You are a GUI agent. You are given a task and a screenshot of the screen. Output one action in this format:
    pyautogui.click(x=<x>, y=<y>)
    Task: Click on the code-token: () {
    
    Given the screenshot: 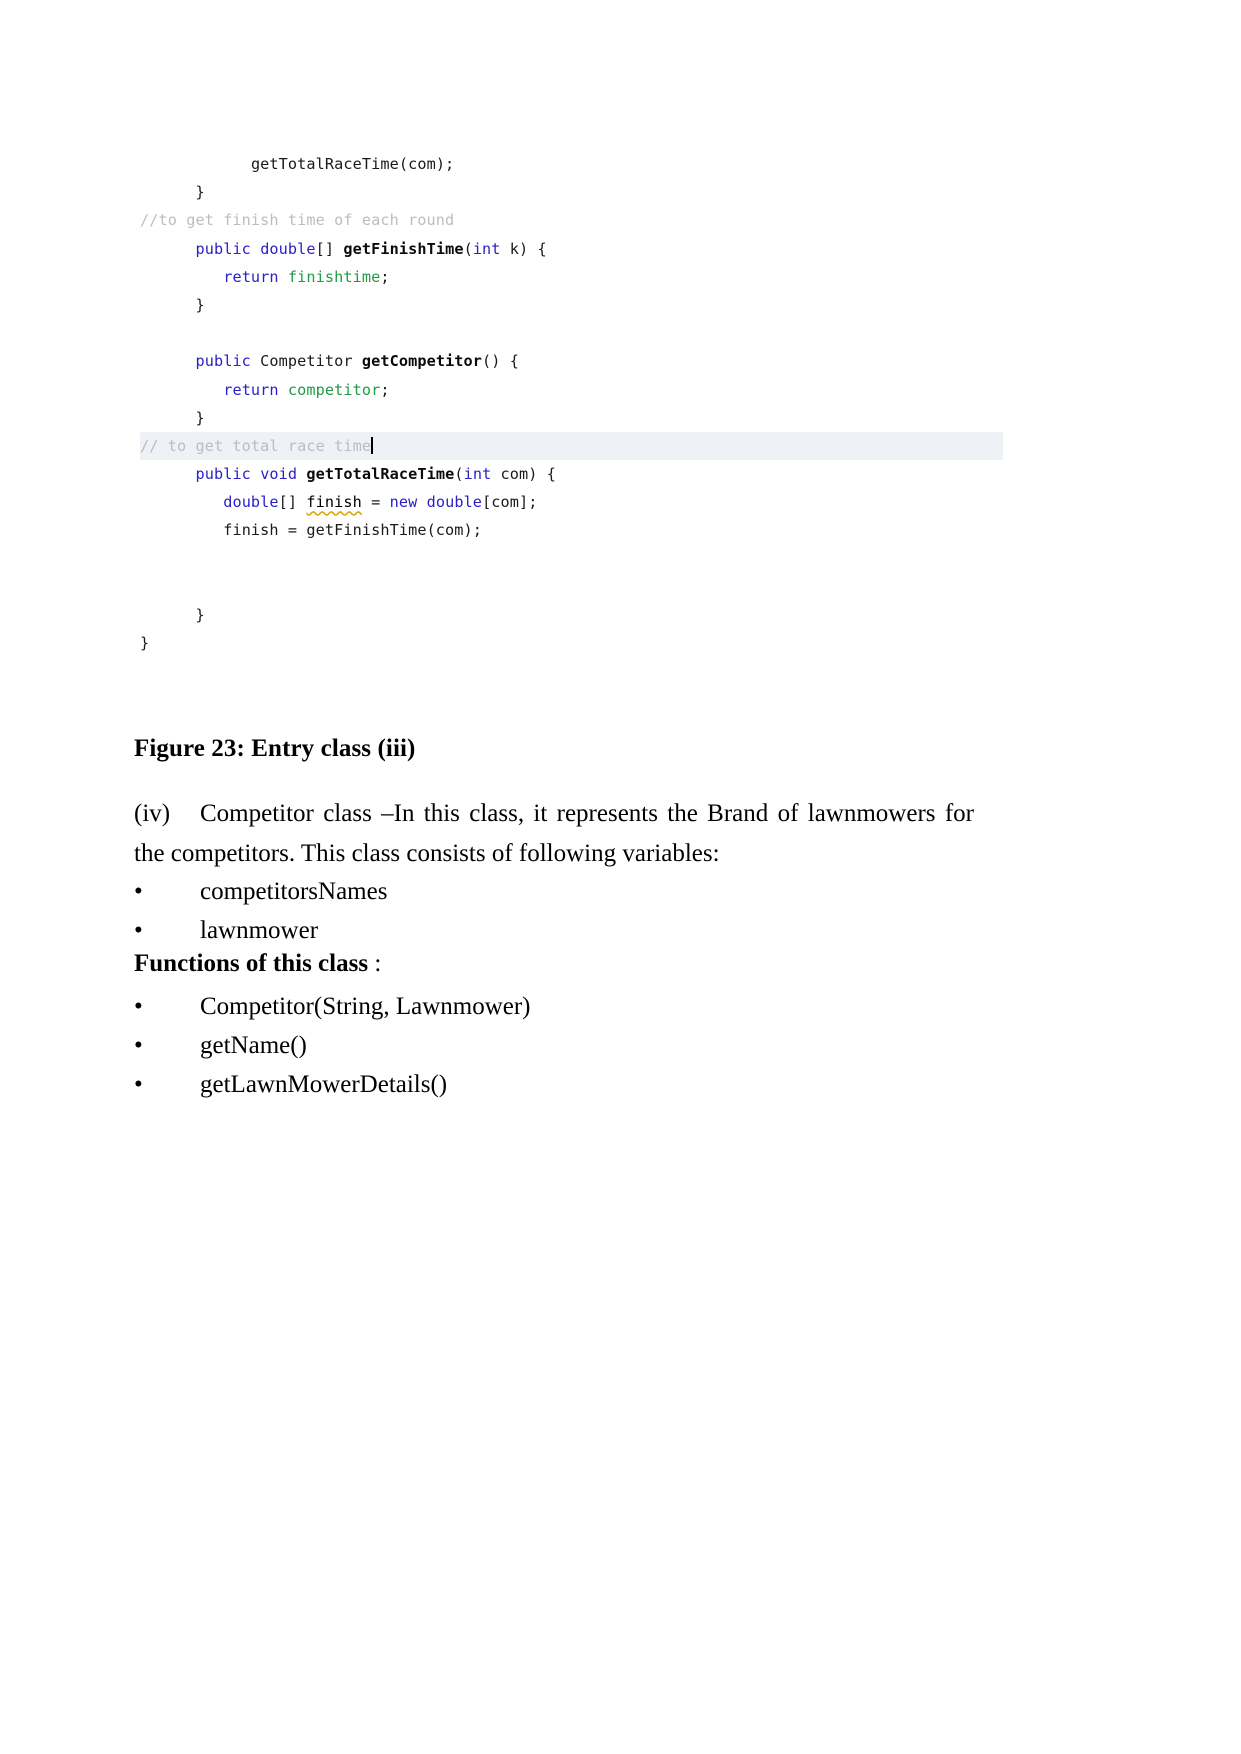 What is the action you would take?
    pyautogui.click(x=501, y=361)
    